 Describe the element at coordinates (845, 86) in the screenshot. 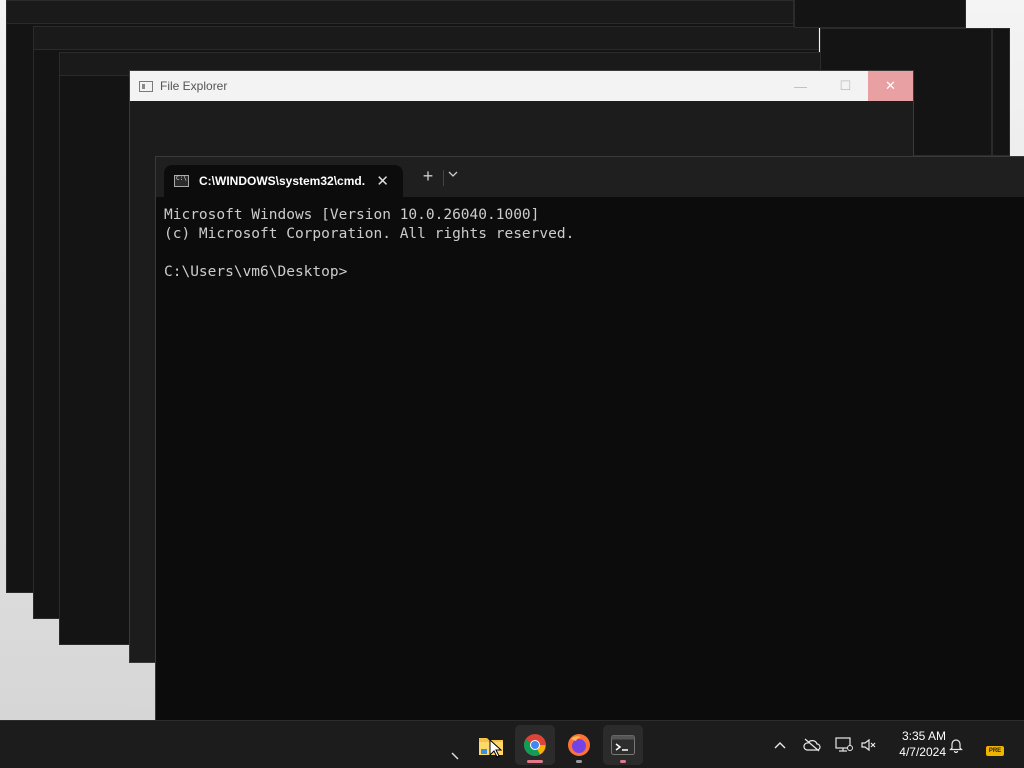

I see `maximize-button: ☐` at that location.